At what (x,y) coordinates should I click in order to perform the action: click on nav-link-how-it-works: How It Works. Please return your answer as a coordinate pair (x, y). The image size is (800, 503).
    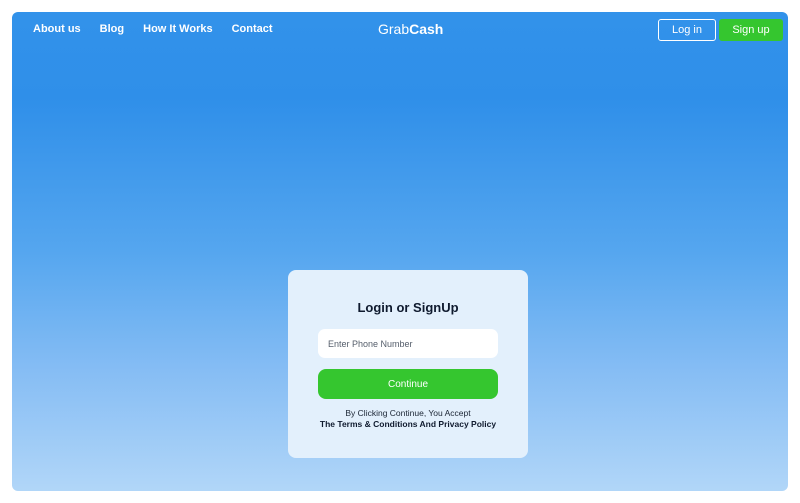
    Looking at the image, I should click on (177, 29).